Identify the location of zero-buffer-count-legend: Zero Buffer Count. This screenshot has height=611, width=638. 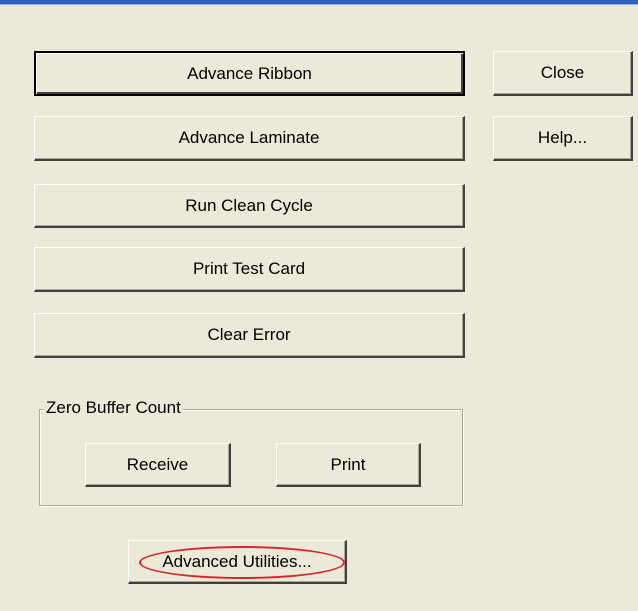
(113, 408).